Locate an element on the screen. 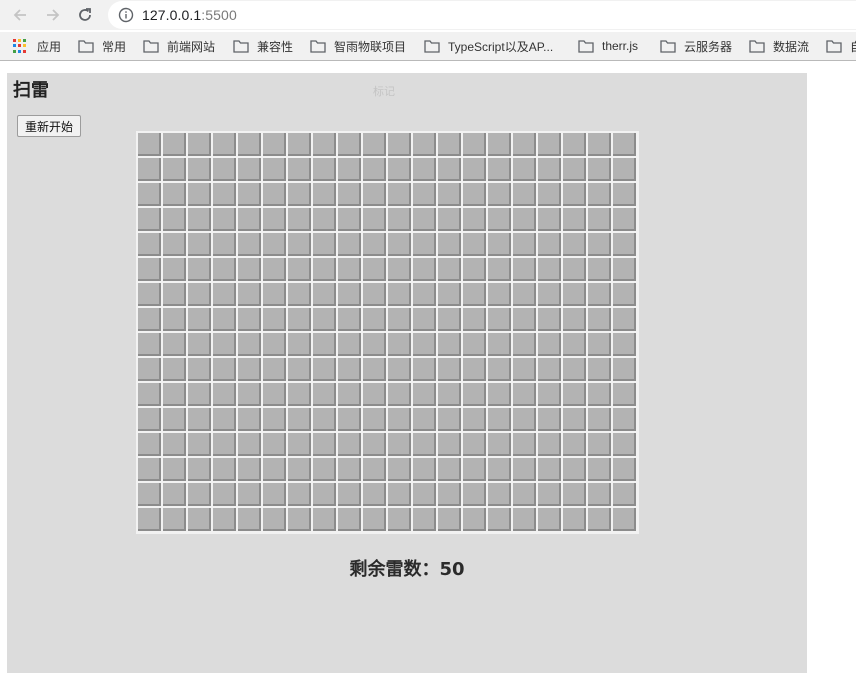  back-button is located at coordinates (20, 15).